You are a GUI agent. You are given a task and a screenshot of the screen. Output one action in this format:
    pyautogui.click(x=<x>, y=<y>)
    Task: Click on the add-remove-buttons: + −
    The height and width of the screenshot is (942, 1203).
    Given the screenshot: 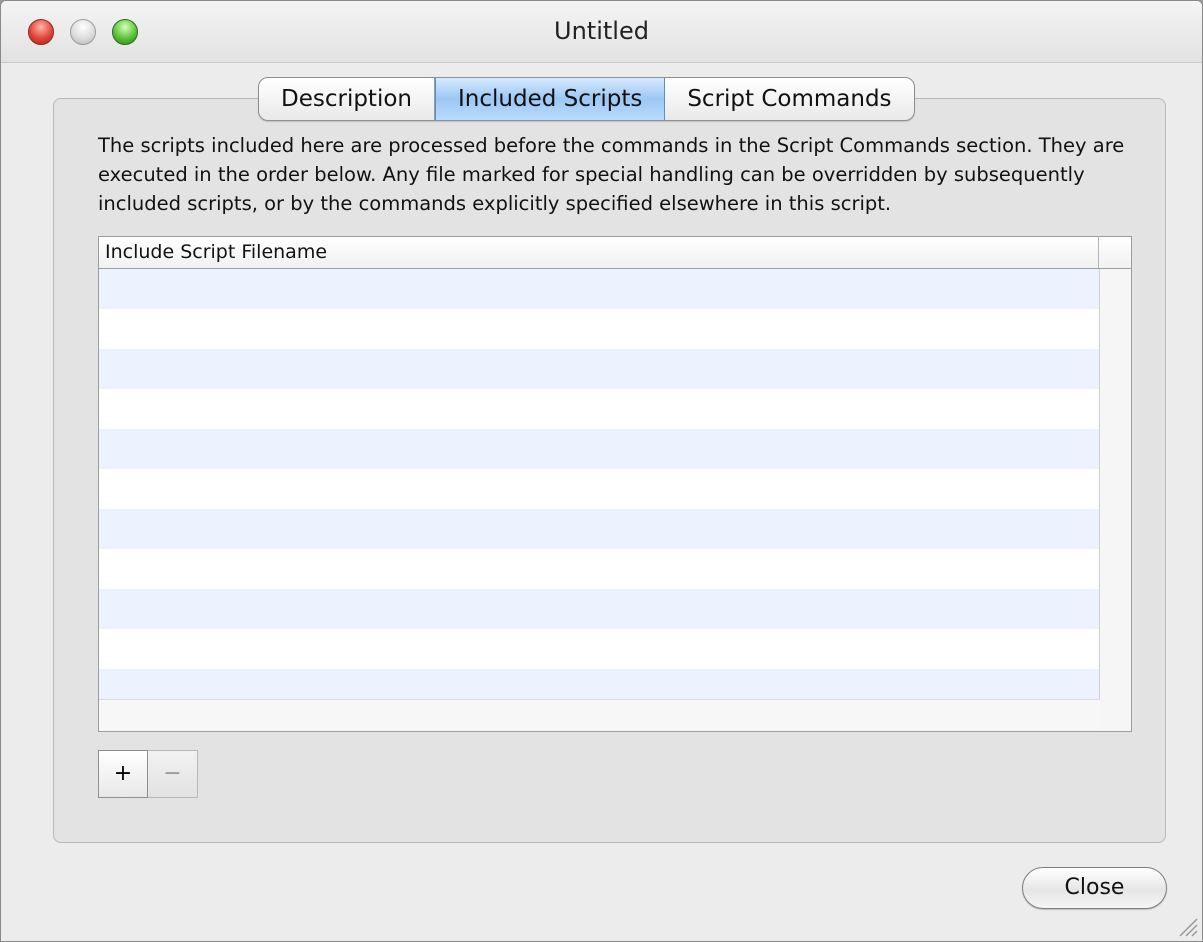 What is the action you would take?
    pyautogui.click(x=148, y=774)
    